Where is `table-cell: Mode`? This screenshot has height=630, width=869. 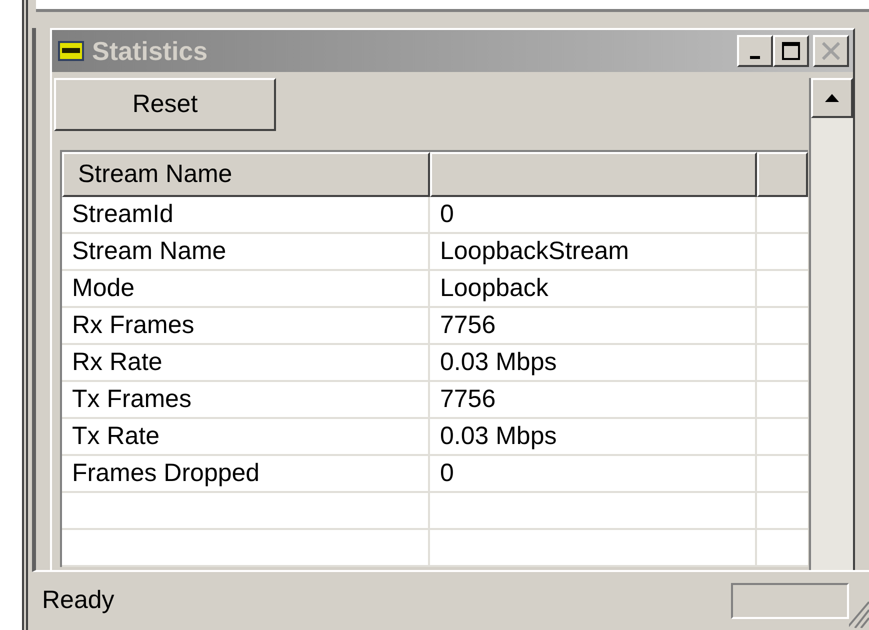 table-cell: Mode is located at coordinates (246, 288).